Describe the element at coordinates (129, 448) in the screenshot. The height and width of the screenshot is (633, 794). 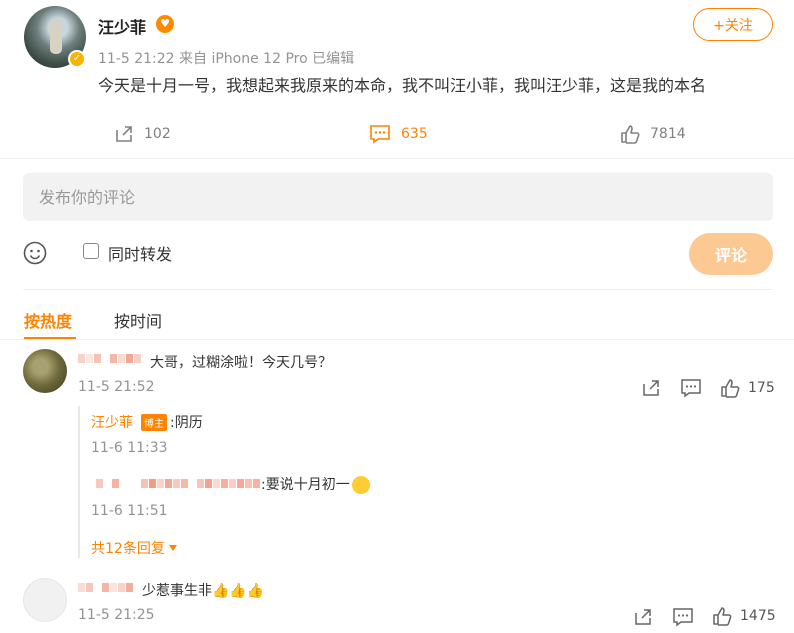
I see `reply-time: 11-6 11:33` at that location.